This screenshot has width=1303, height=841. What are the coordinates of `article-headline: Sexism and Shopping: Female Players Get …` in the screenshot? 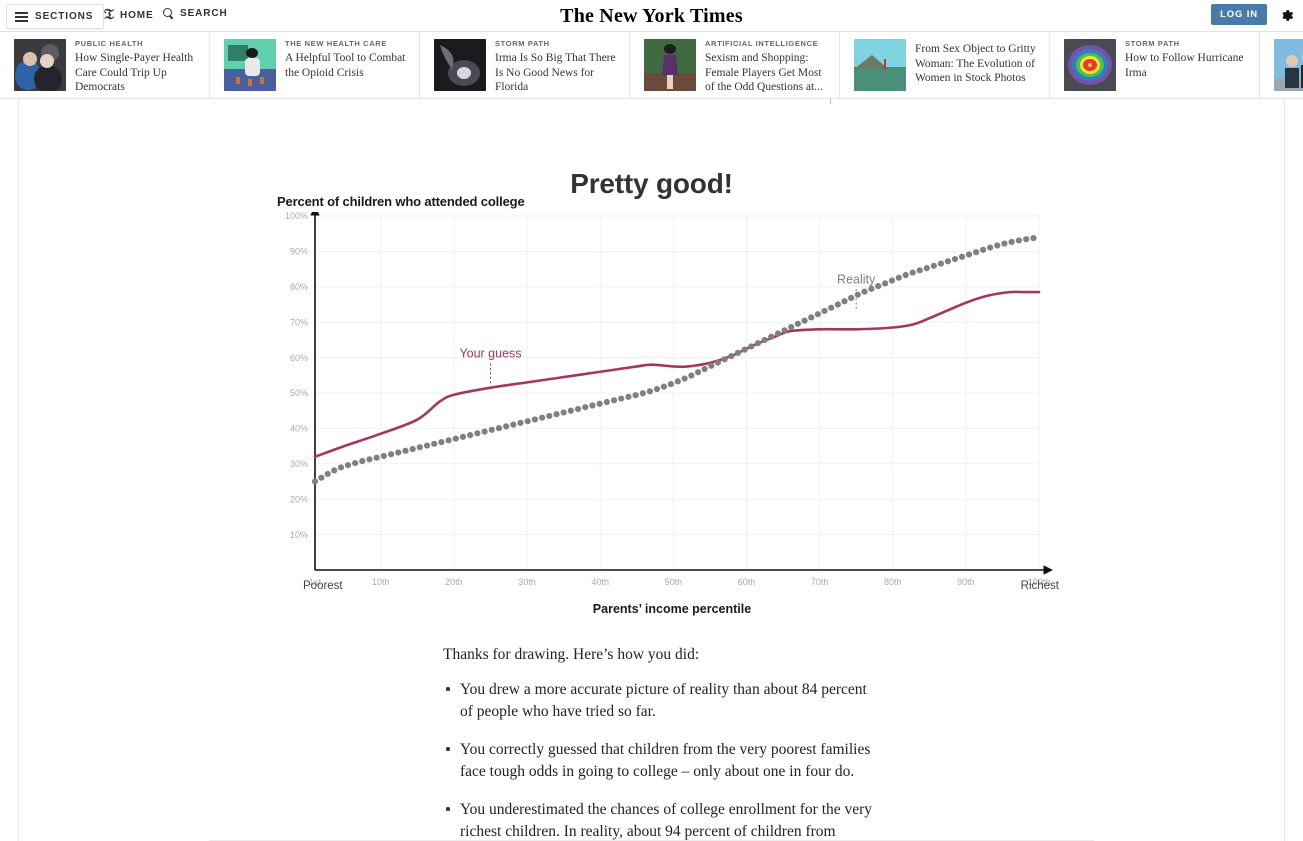 It's located at (764, 73).